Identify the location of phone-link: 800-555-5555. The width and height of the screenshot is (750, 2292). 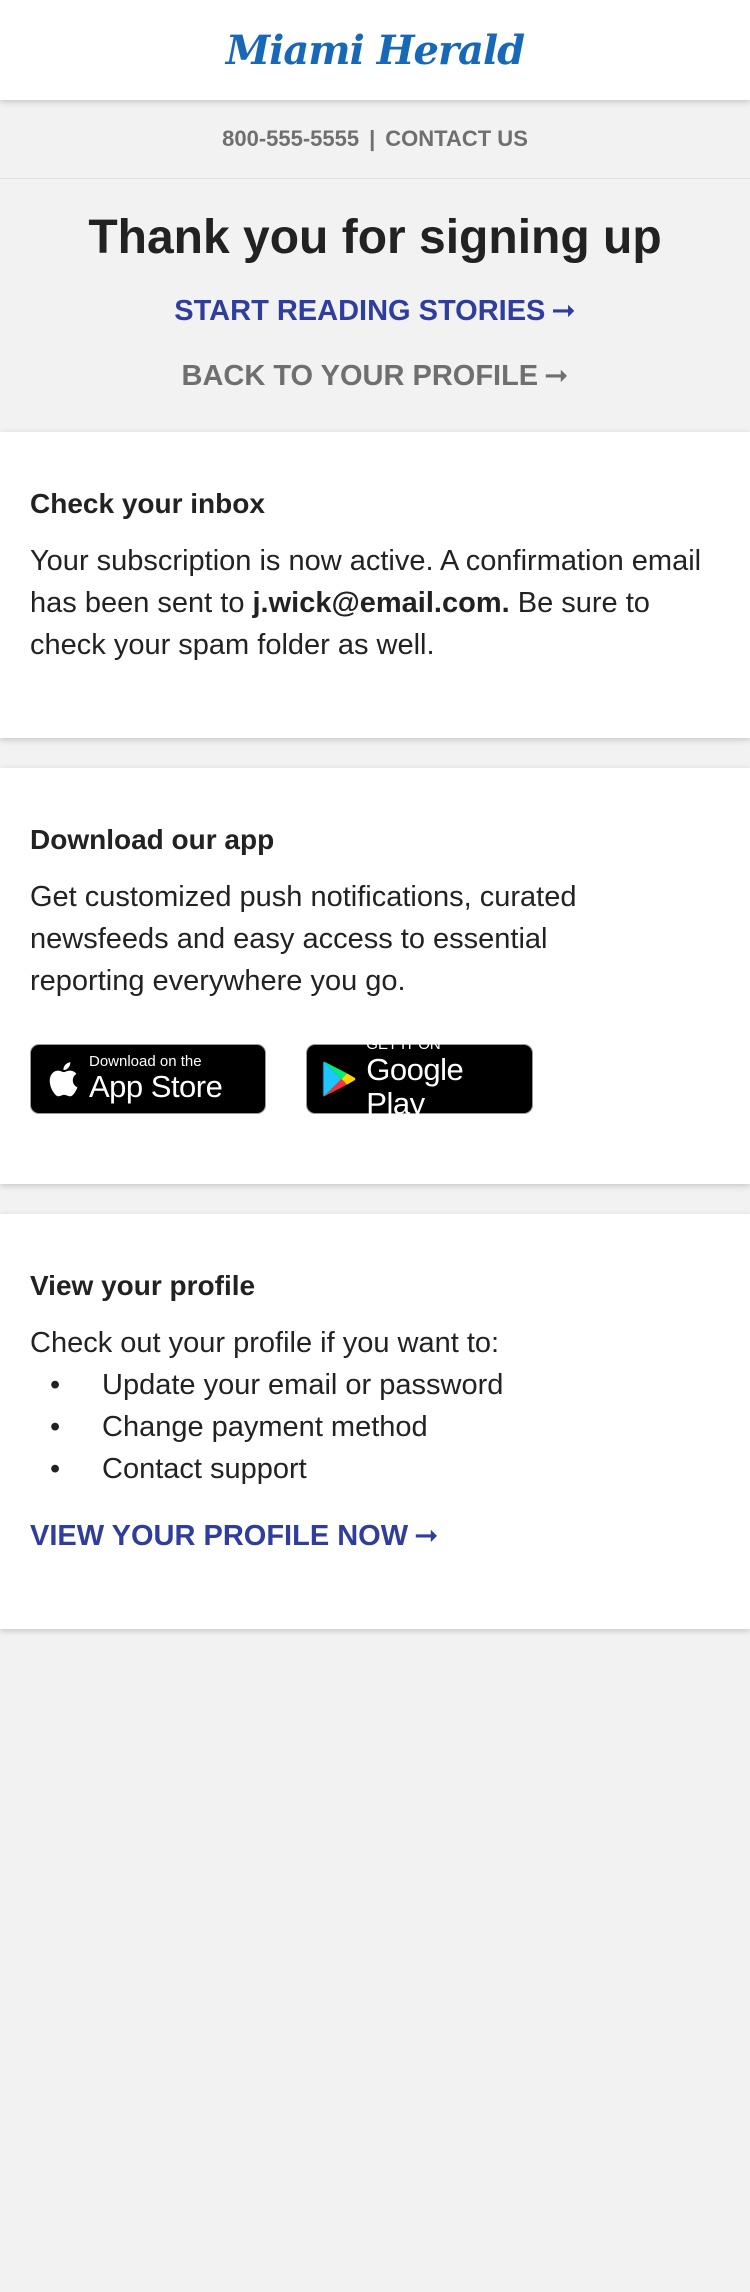
(290, 139).